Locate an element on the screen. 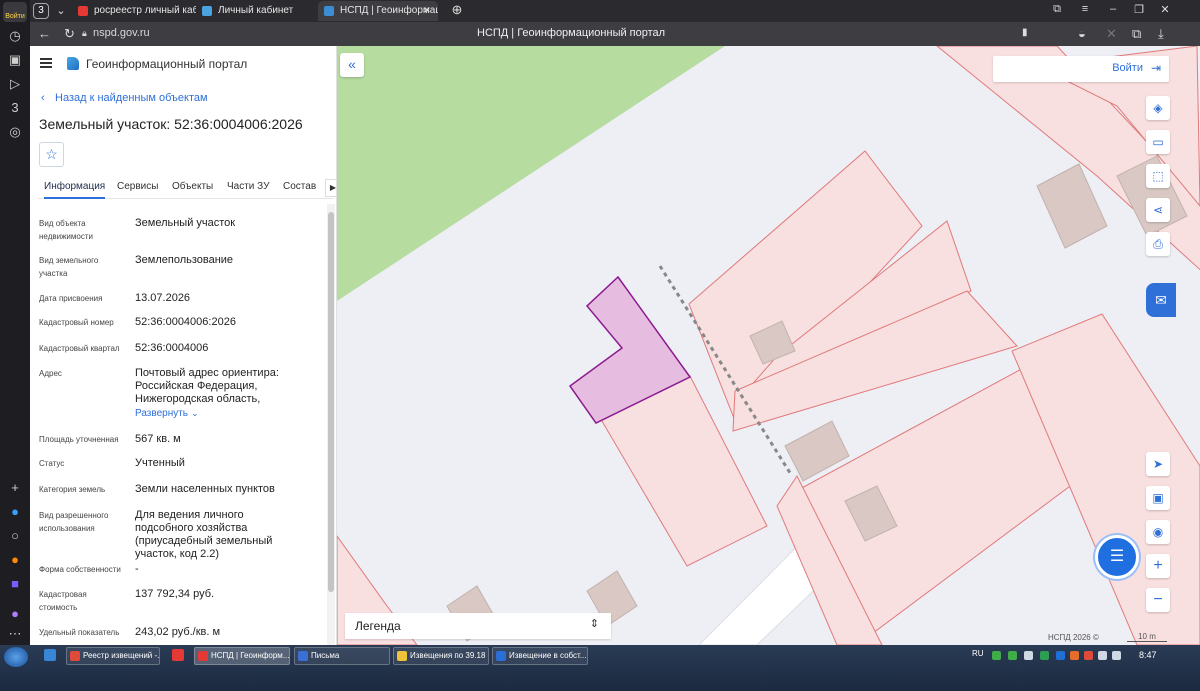 This screenshot has height=691, width=1200. word-icon is located at coordinates (501, 656).